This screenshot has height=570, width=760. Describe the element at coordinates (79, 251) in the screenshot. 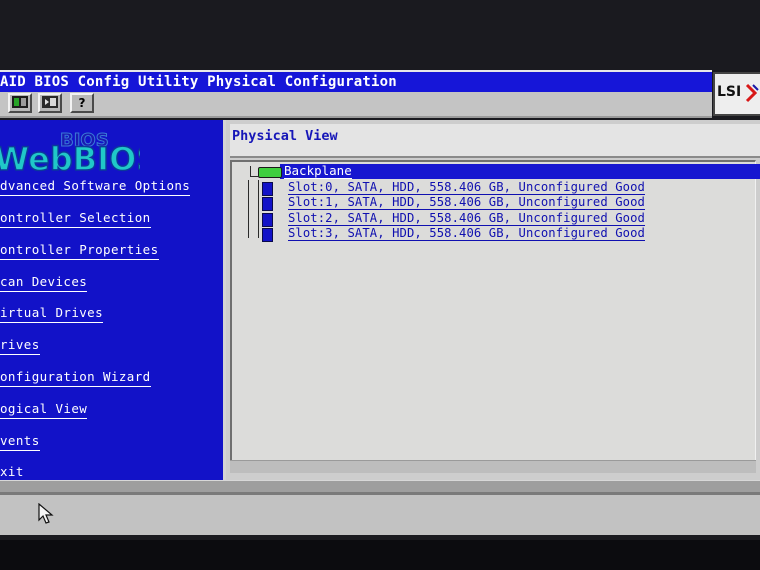

I see `nav-item-controller-properties: ontroller Properties` at that location.